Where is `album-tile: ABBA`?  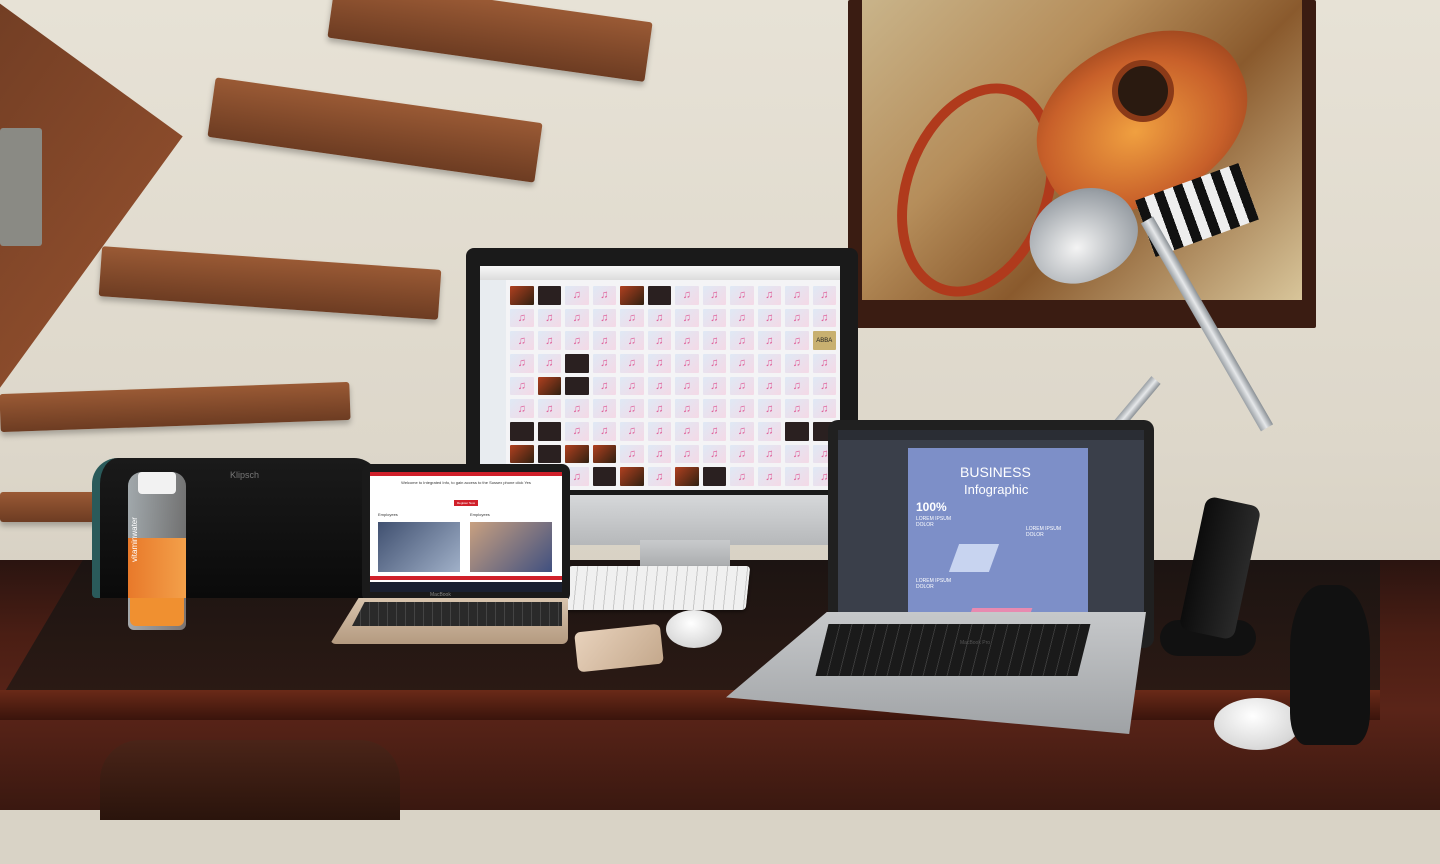
album-tile: ABBA is located at coordinates (824, 340).